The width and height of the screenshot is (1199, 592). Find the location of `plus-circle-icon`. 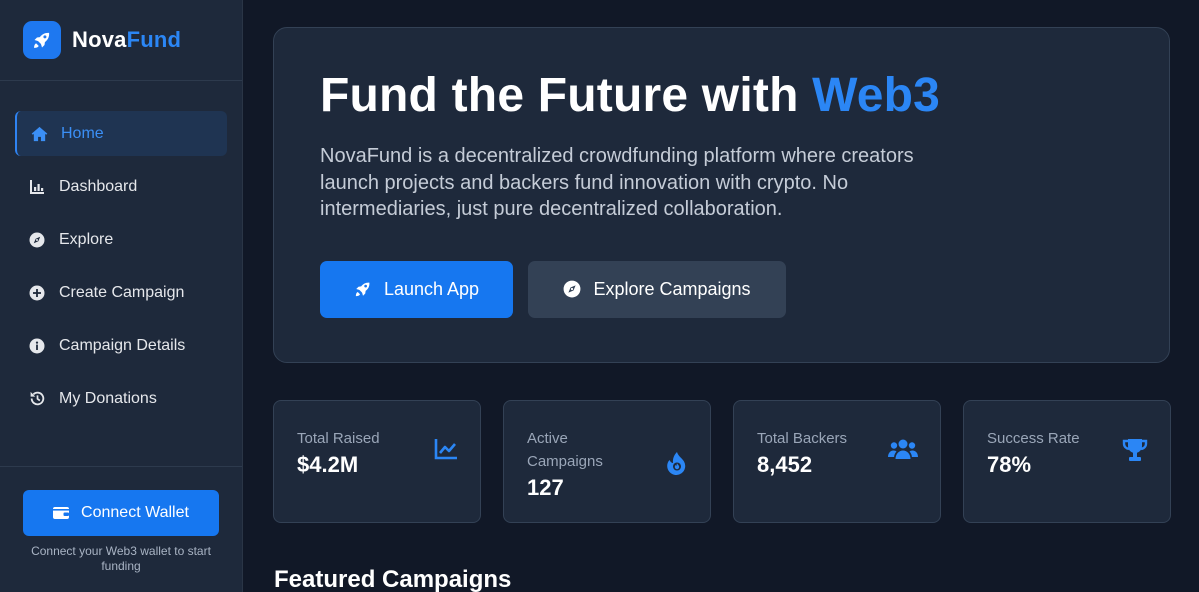

plus-circle-icon is located at coordinates (37, 293).